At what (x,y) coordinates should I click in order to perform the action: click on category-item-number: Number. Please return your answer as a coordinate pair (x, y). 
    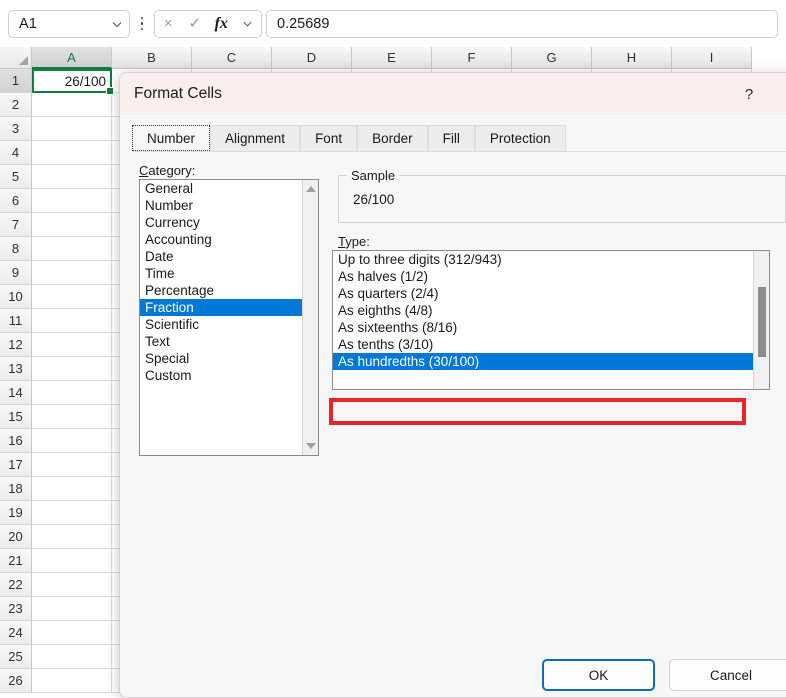
    Looking at the image, I should click on (221, 205).